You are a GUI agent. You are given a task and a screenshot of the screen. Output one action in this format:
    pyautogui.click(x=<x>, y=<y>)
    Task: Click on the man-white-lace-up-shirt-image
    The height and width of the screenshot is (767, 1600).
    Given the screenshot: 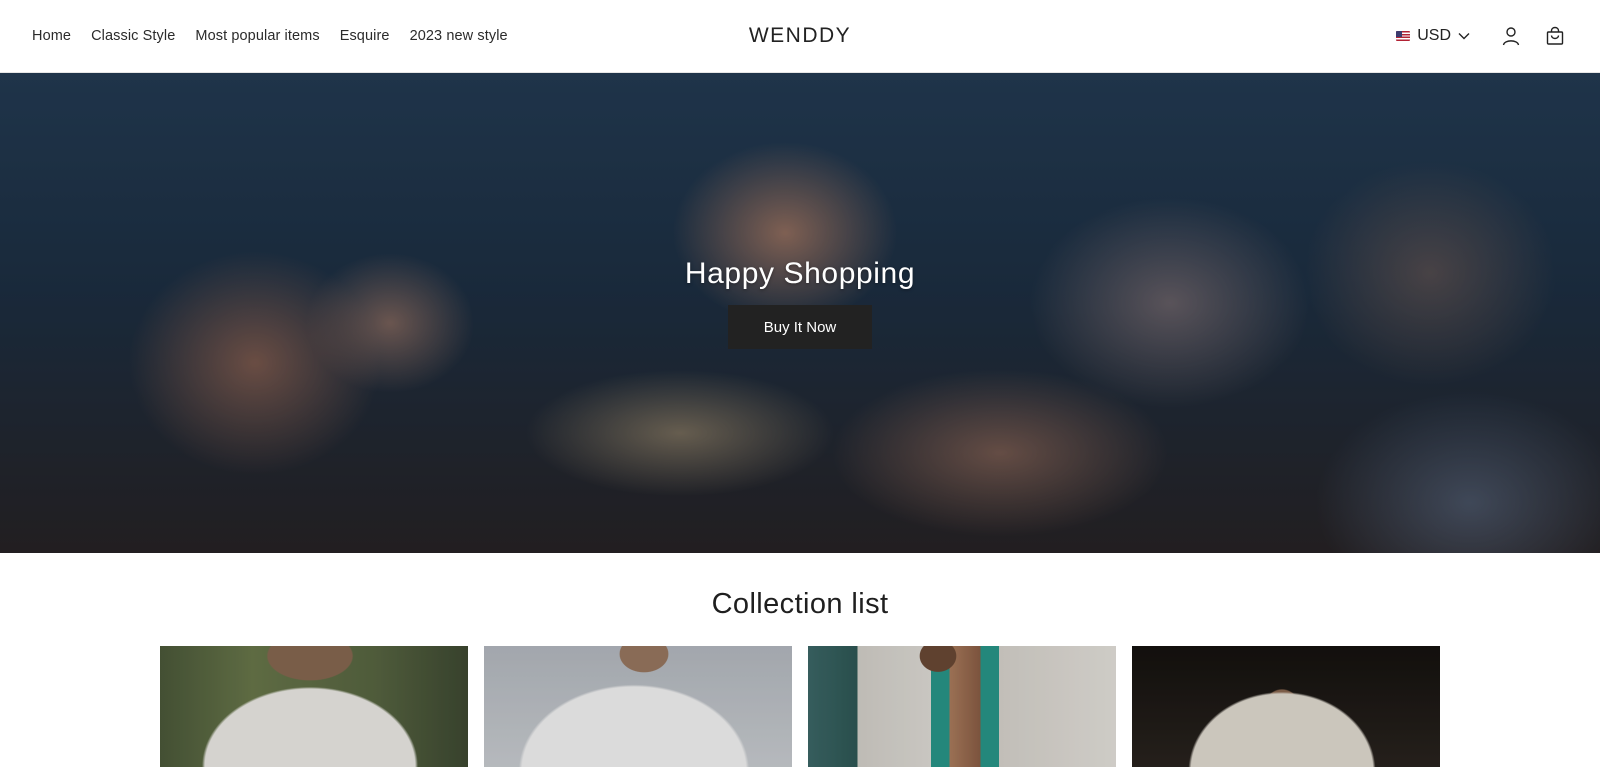 What is the action you would take?
    pyautogui.click(x=638, y=706)
    